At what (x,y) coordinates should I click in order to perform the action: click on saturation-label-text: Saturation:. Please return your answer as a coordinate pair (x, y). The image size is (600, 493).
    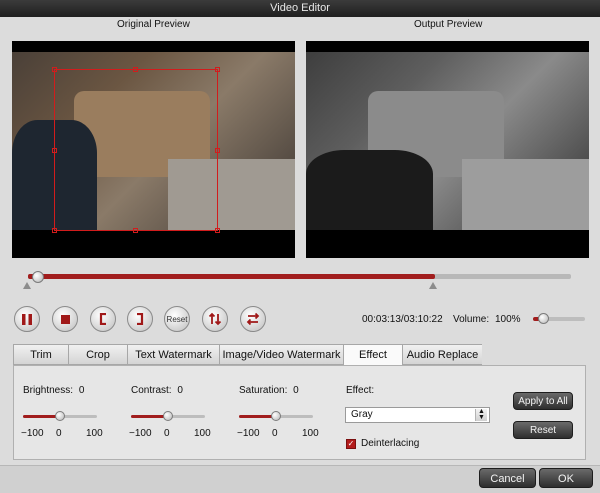
    Looking at the image, I should click on (263, 390).